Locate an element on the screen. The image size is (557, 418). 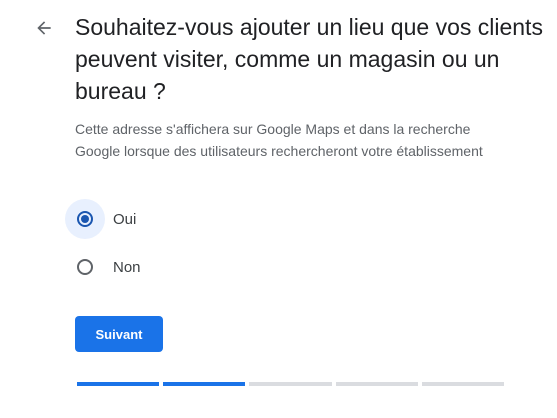
radio-label-non: Non is located at coordinates (127, 267).